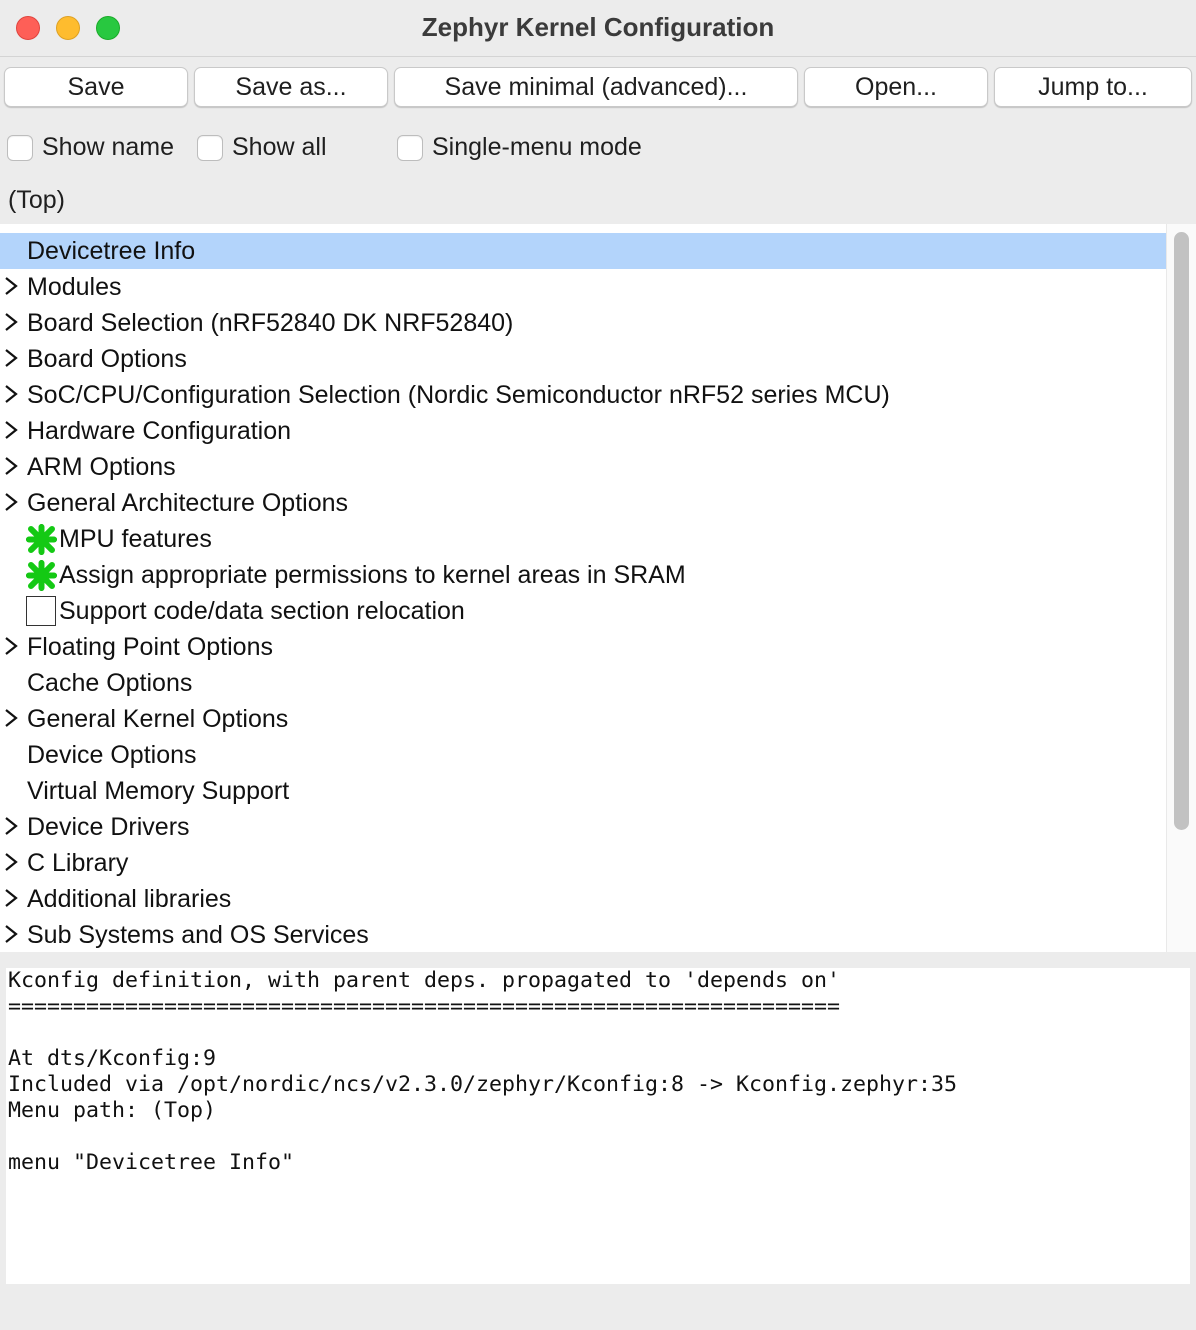 This screenshot has width=1196, height=1330. What do you see at coordinates (583, 899) in the screenshot?
I see `tree-item-additional-libraries: Additional libraries` at bounding box center [583, 899].